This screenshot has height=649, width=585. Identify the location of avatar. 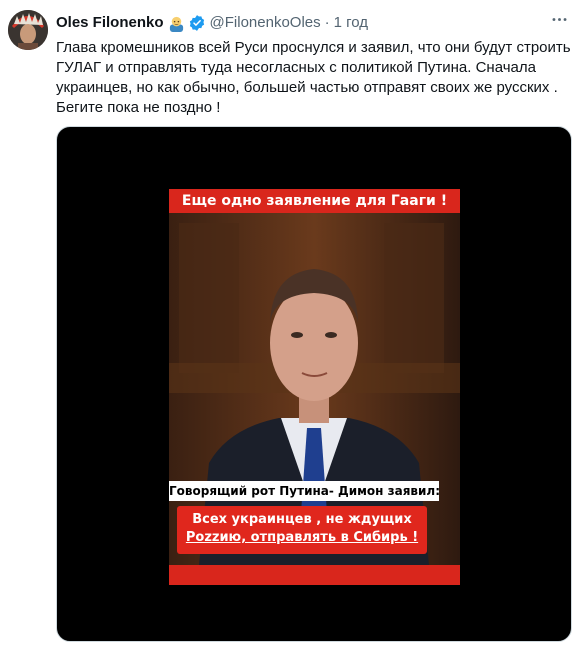
(28, 30).